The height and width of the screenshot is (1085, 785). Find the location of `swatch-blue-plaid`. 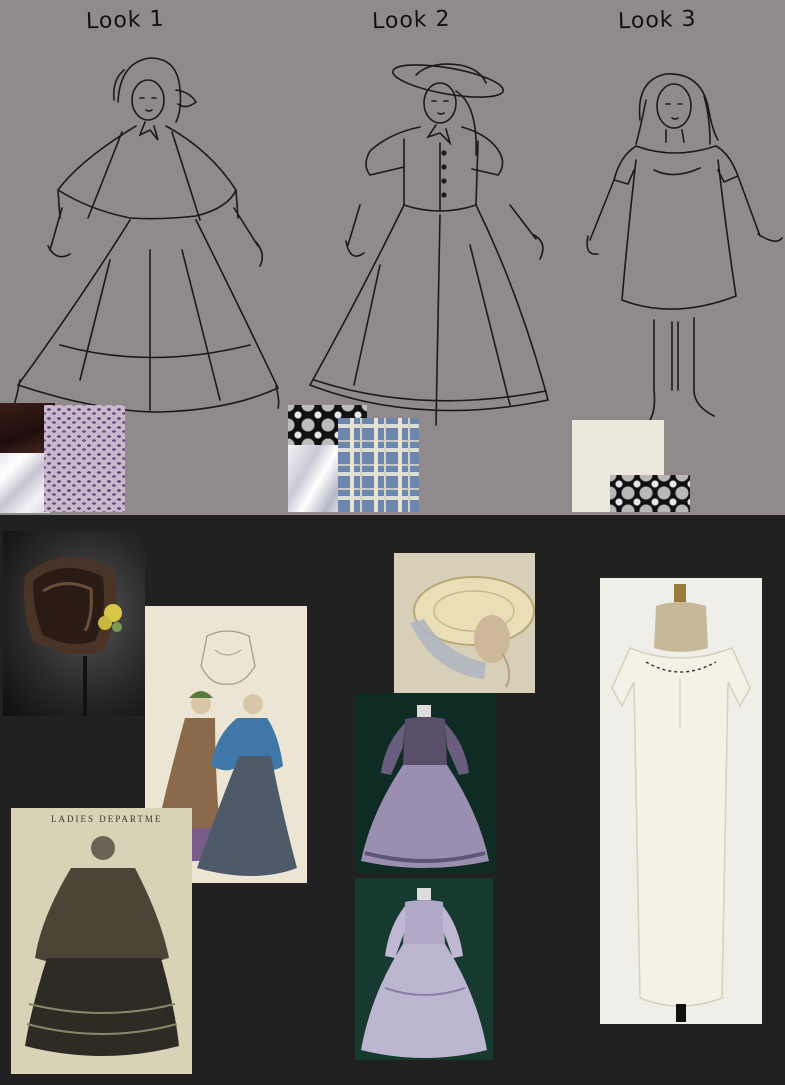

swatch-blue-plaid is located at coordinates (378, 465).